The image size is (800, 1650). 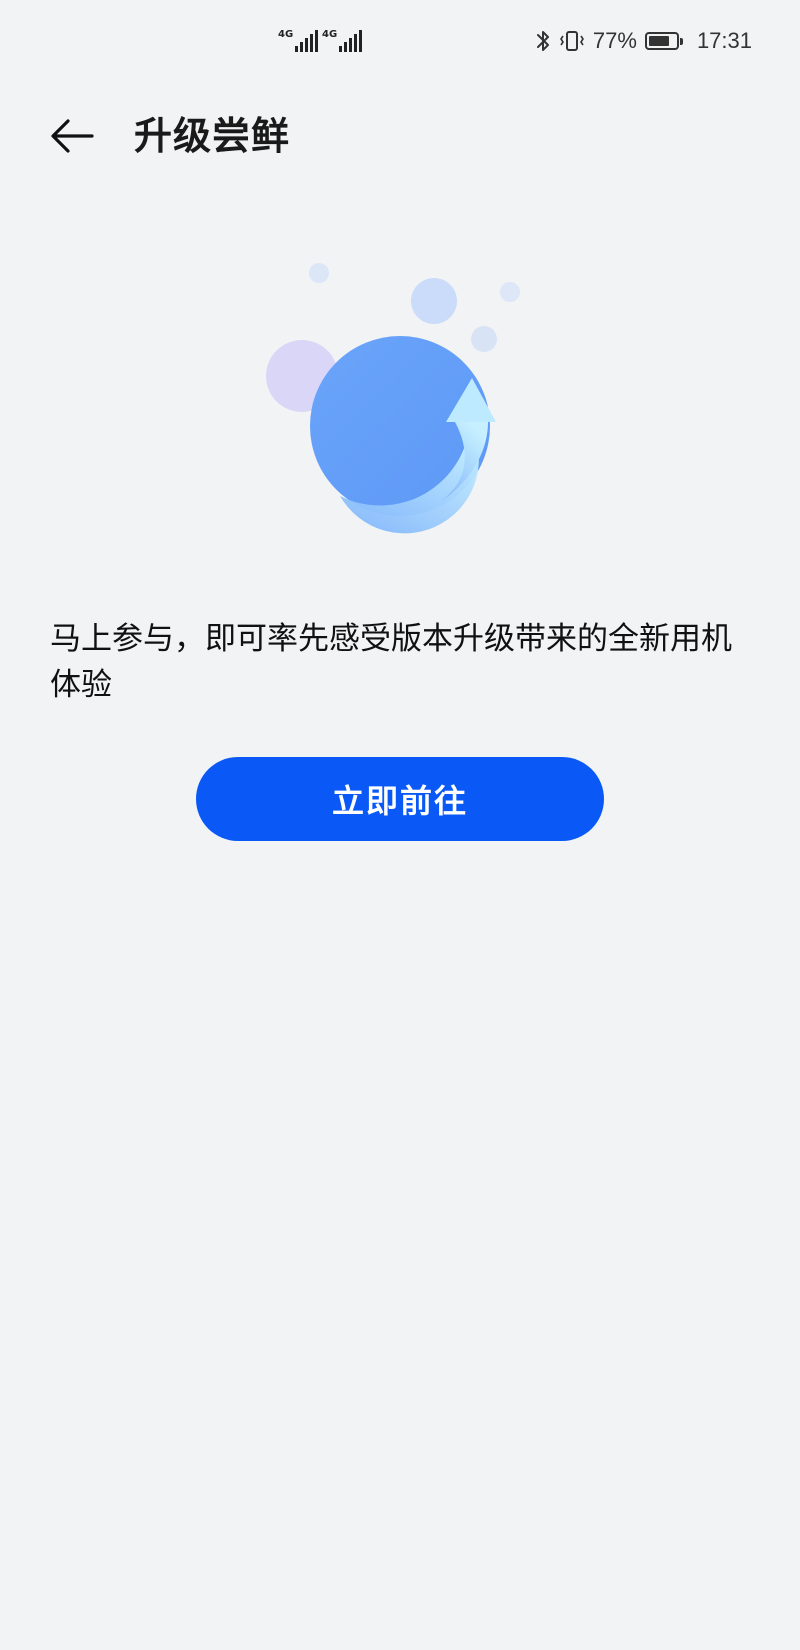 I want to click on upgrade-illustration, so click(x=400, y=390).